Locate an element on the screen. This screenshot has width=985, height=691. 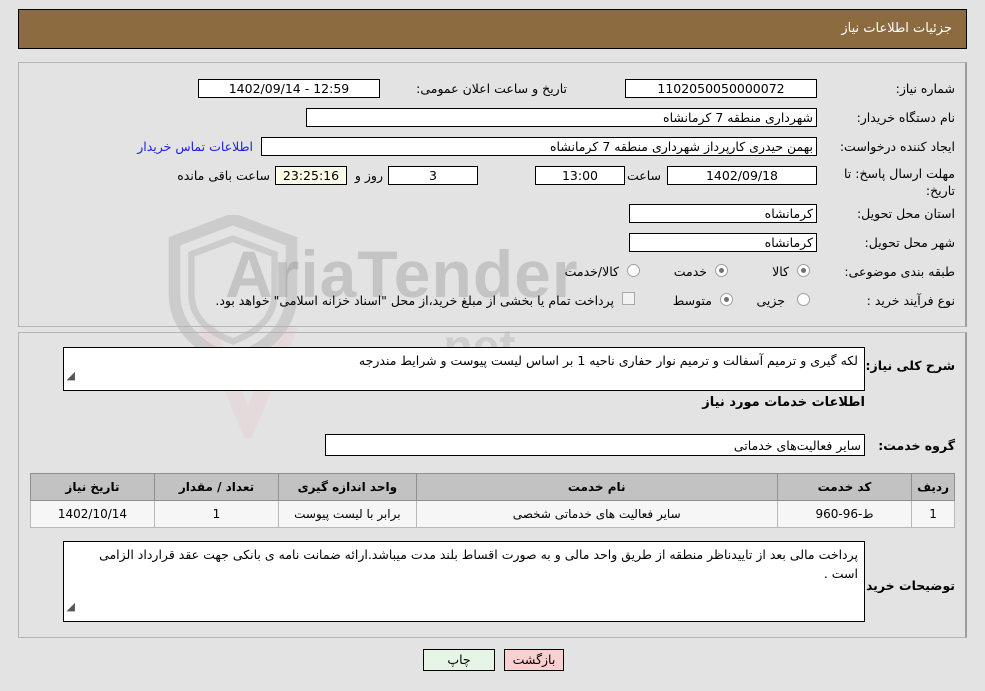
need-number-value: 1102050050000072 is located at coordinates (721, 88).